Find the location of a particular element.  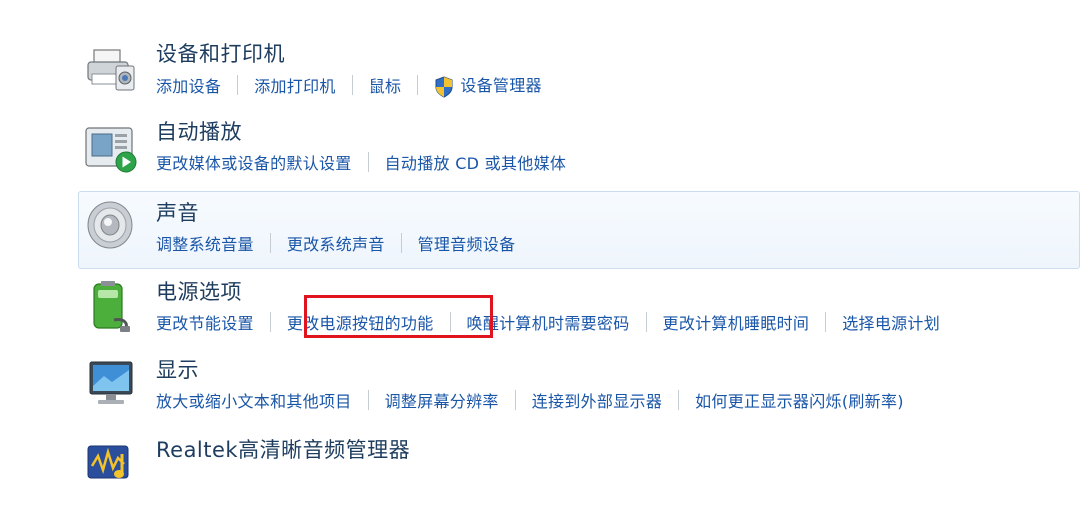

add-device-link: 添加设备 is located at coordinates (188, 85).